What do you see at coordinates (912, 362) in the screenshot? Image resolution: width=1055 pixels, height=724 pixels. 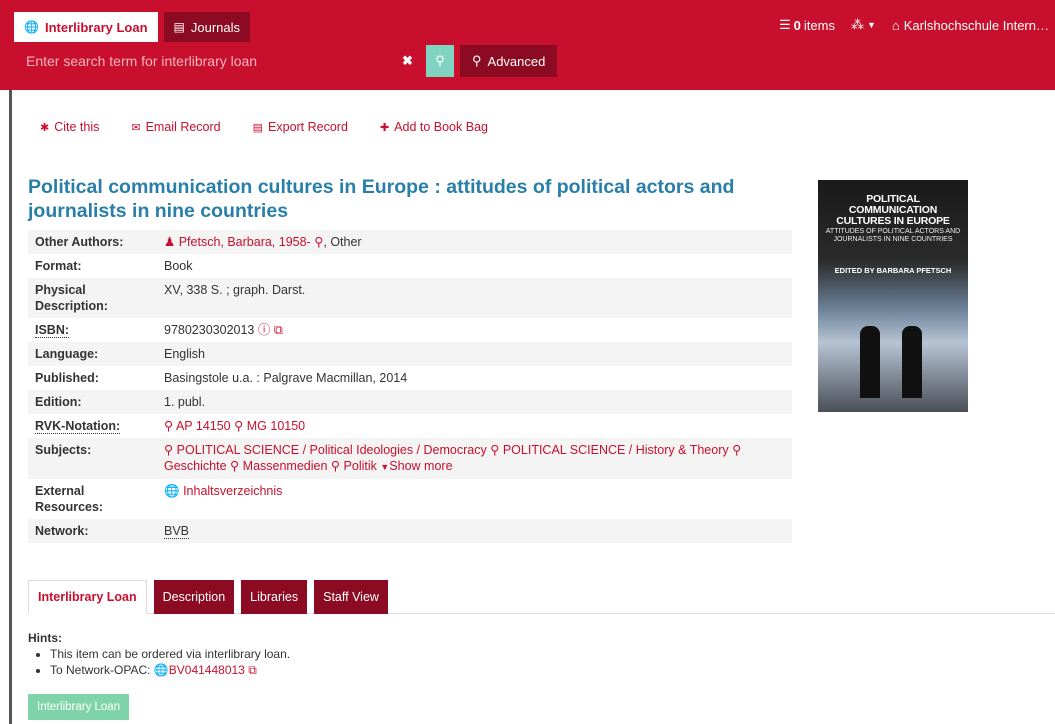 I see `cover-figure-right` at bounding box center [912, 362].